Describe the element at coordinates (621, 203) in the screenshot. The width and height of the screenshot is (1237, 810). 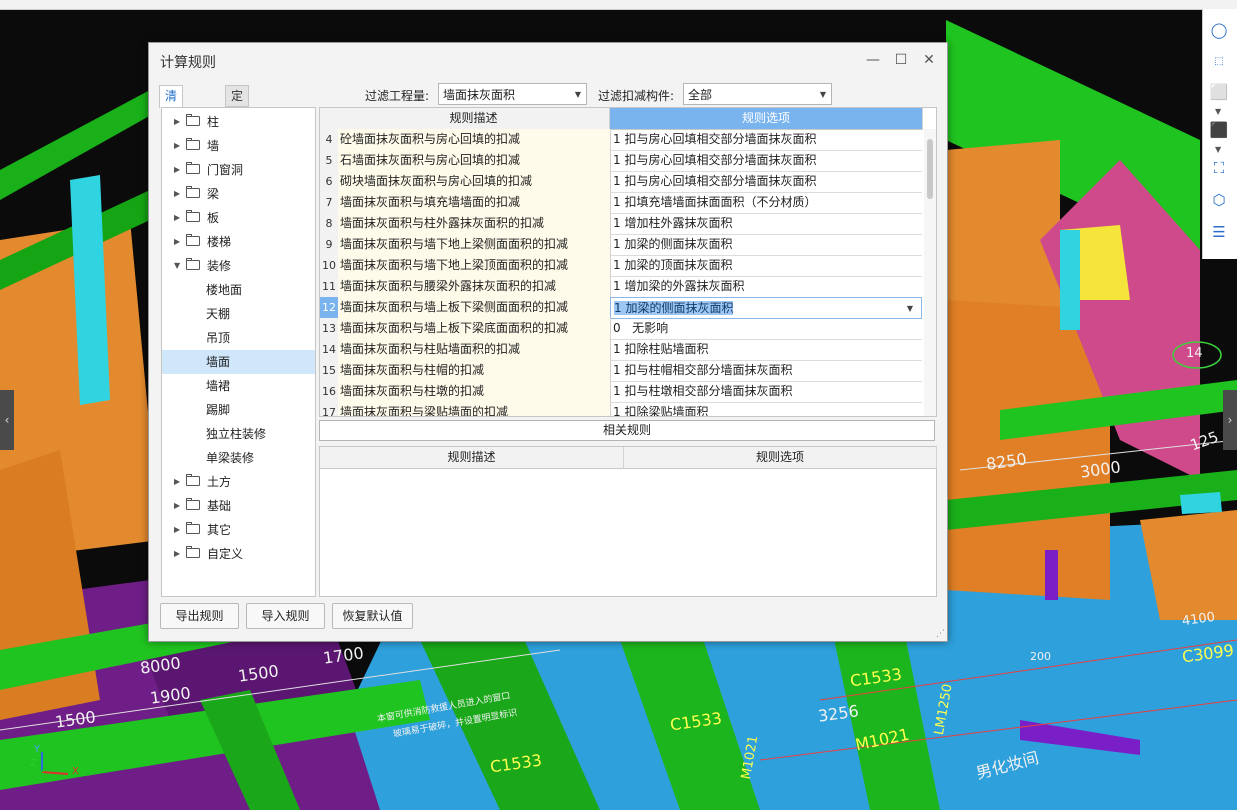
I see `table-row: 7 墙面抹灰面积与填充墙墙面的扣减 1 扣填充墙墙面抹面面积（不分材质）` at that location.